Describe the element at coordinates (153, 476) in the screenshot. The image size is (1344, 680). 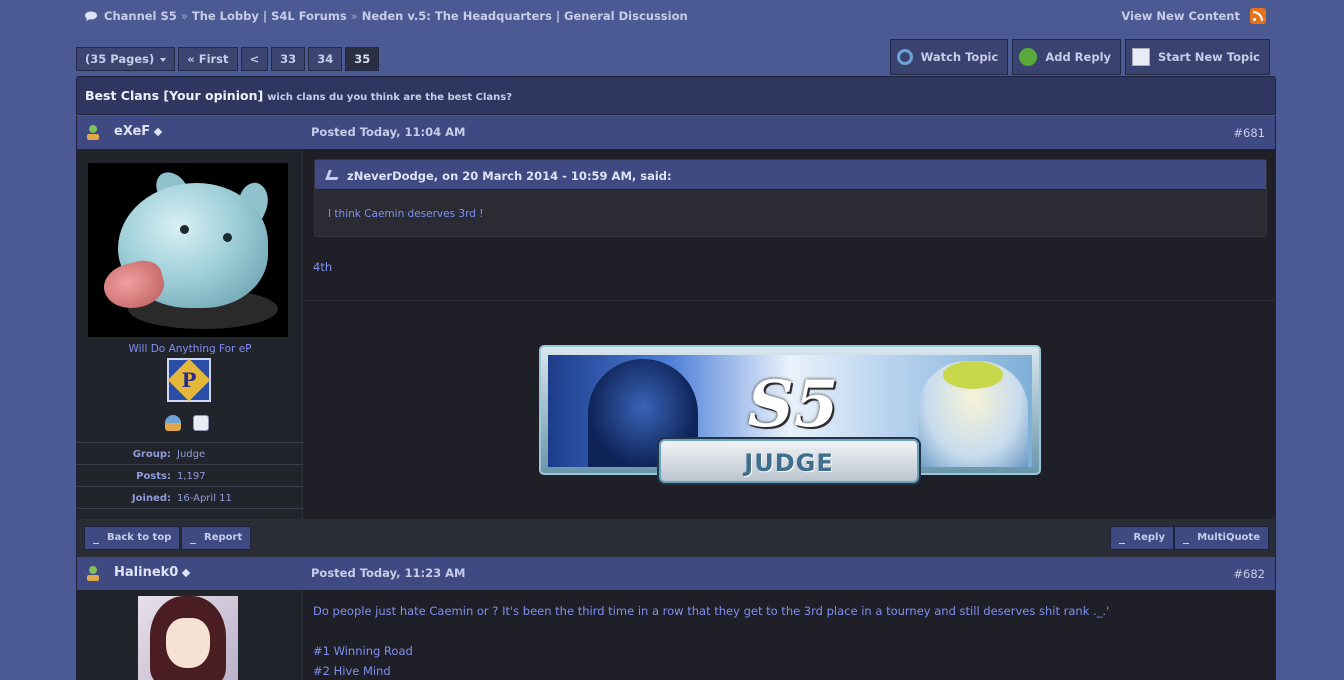
I see `info-key: Posts:` at that location.